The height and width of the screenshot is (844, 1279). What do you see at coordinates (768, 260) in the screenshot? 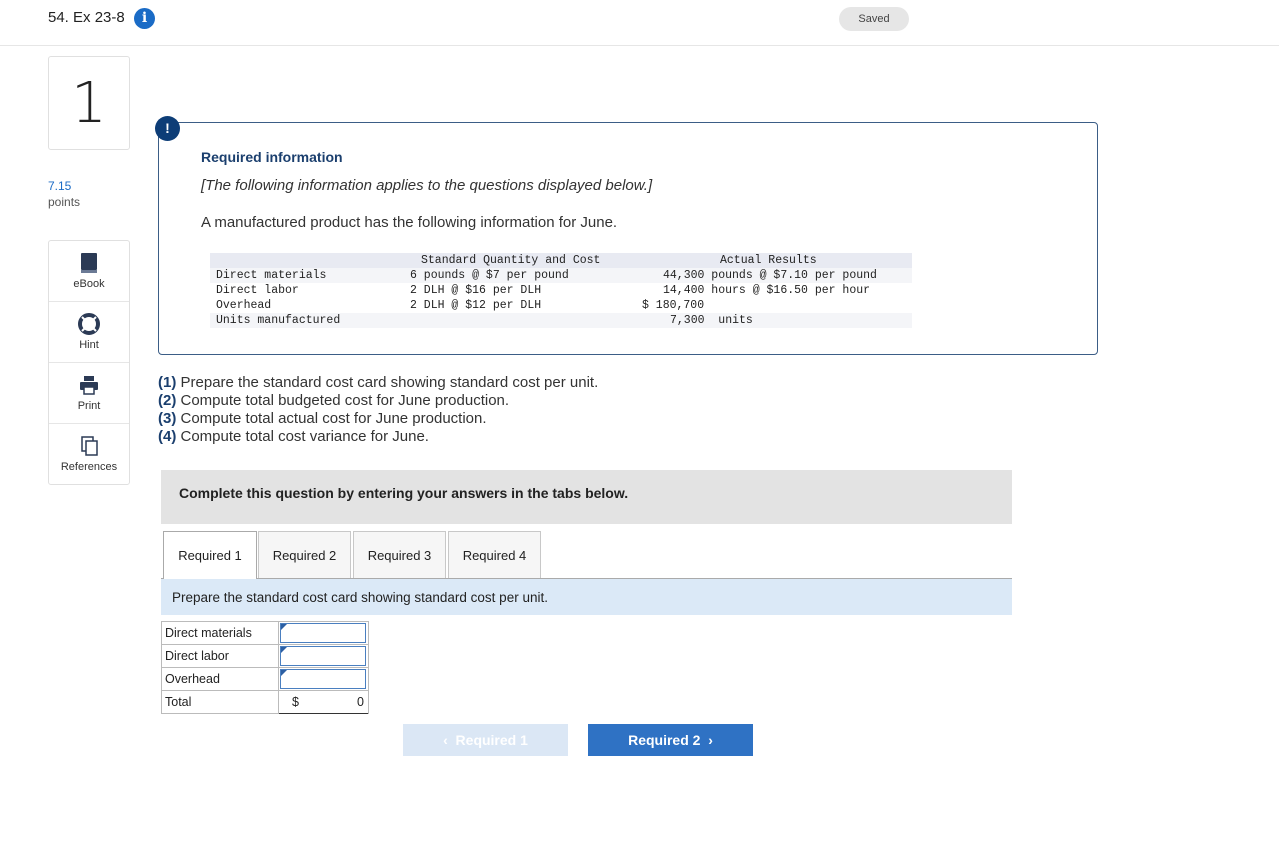
I see `header-actual: Actual Results` at bounding box center [768, 260].